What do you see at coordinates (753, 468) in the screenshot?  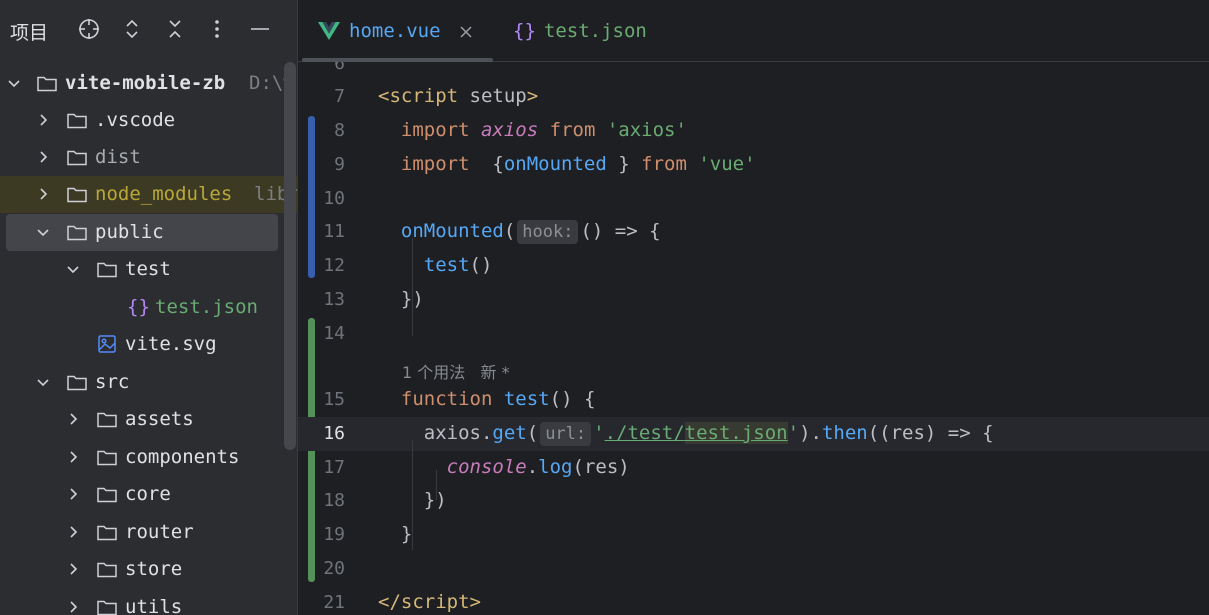 I see `code-line: 17 console.log(res)` at bounding box center [753, 468].